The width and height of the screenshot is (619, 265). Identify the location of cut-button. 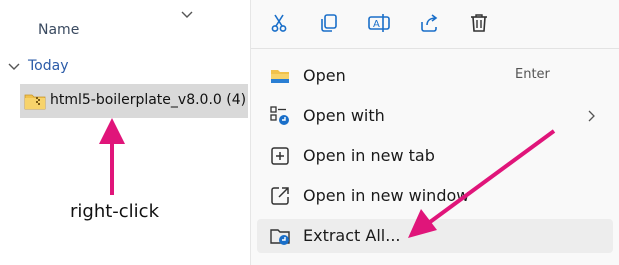
(279, 23).